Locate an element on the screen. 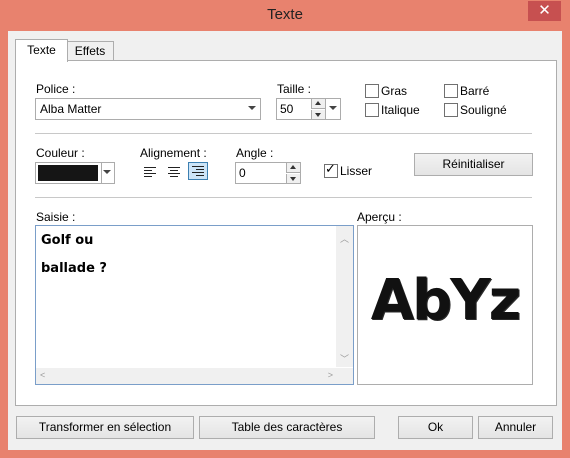  tab-texte: Texte is located at coordinates (41, 50).